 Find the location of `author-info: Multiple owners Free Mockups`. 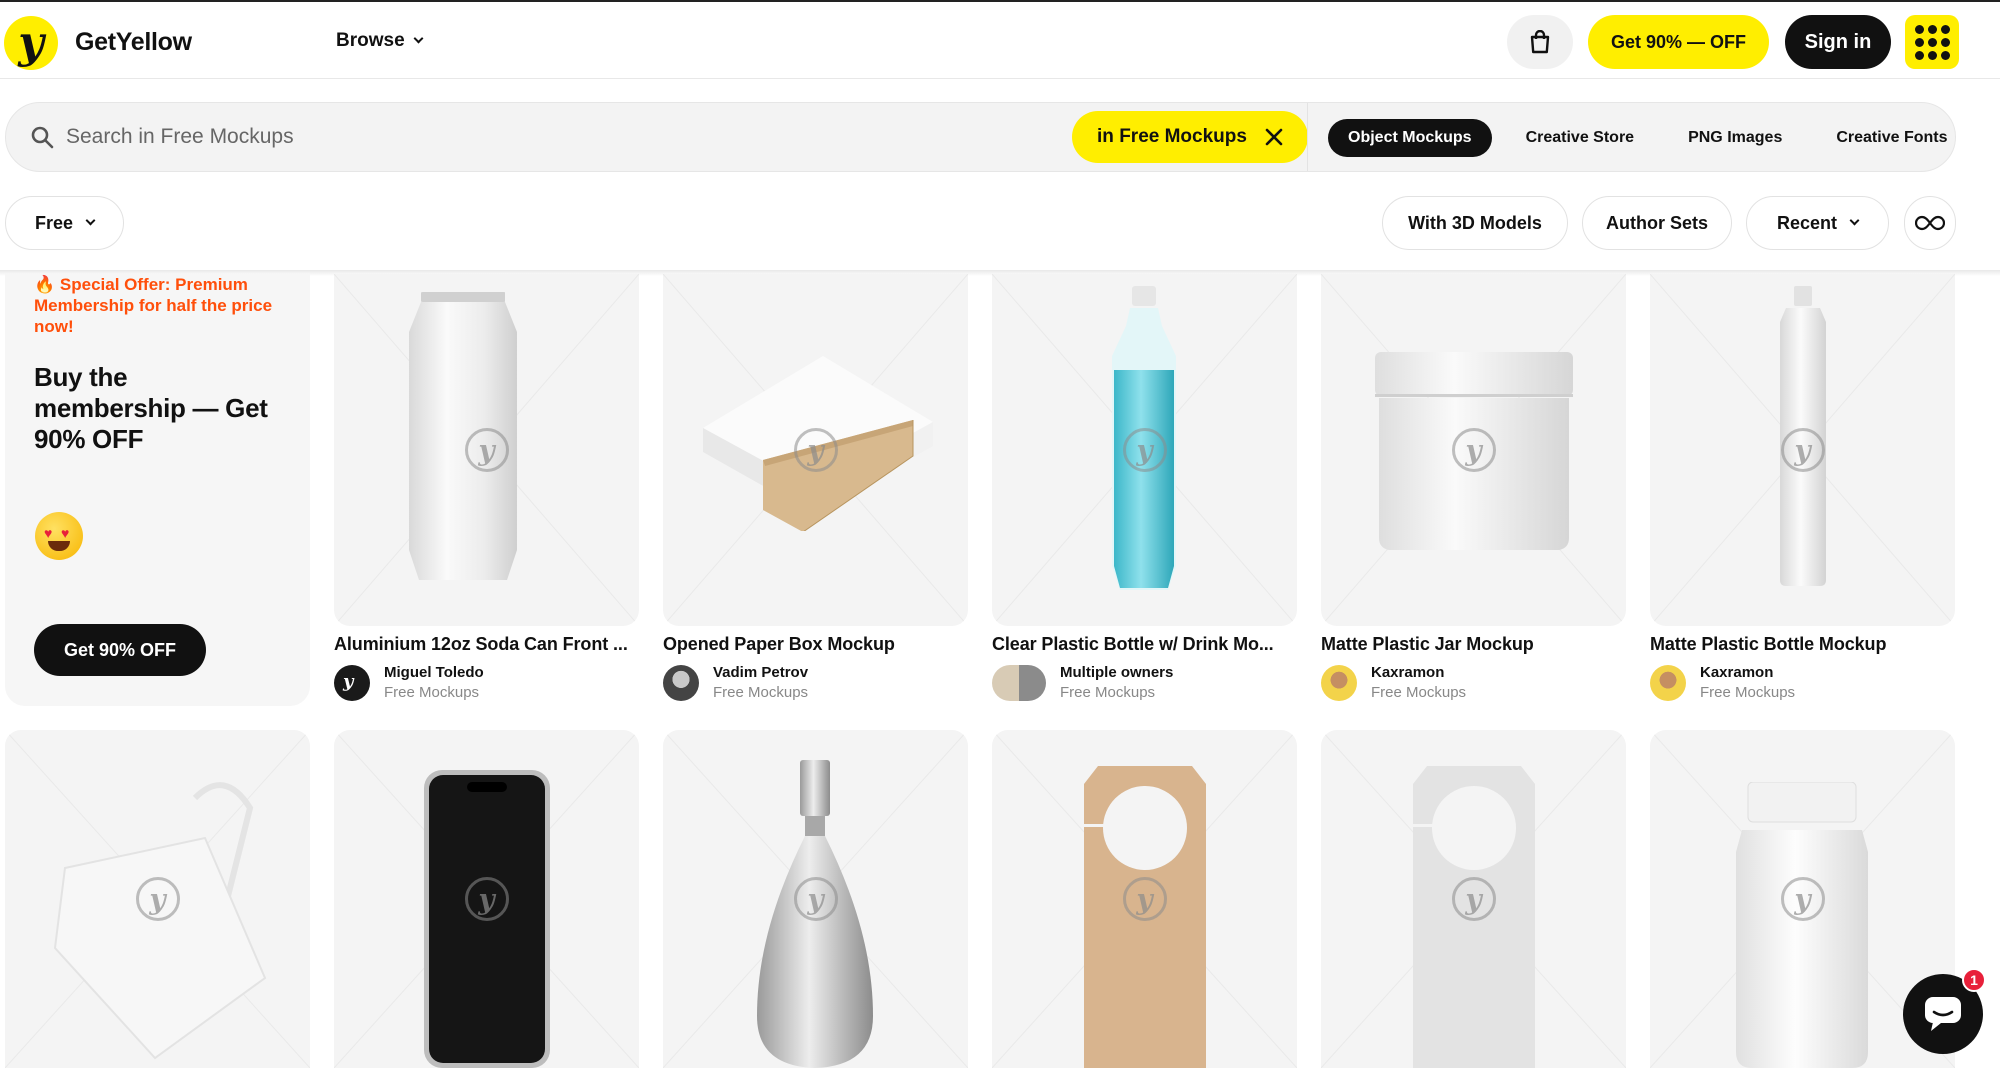

author-info: Multiple owners Free Mockups is located at coordinates (1144, 683).